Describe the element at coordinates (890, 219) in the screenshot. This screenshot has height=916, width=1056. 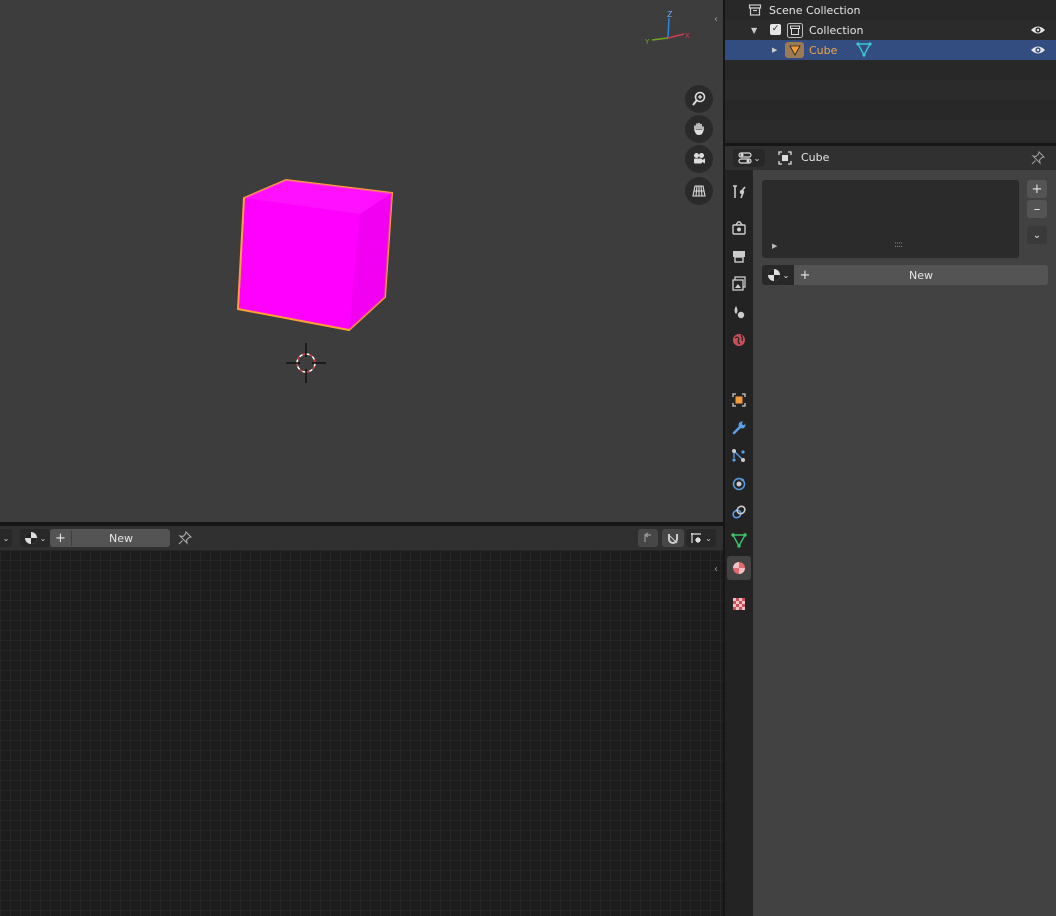
I see `material-slot-list: ▶ ::::` at that location.